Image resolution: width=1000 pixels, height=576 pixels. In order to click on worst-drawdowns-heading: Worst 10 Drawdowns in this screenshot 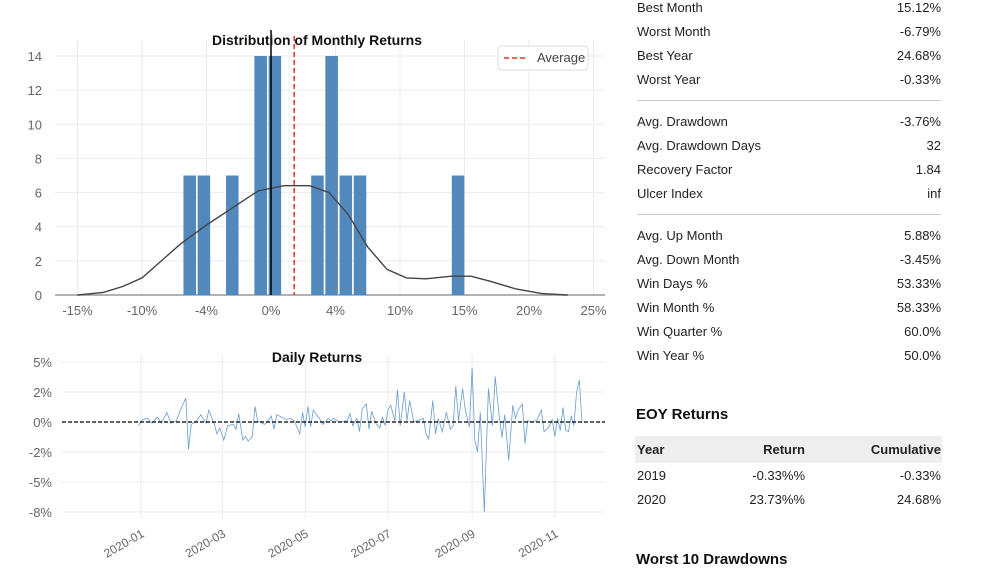, I will do `click(712, 559)`.